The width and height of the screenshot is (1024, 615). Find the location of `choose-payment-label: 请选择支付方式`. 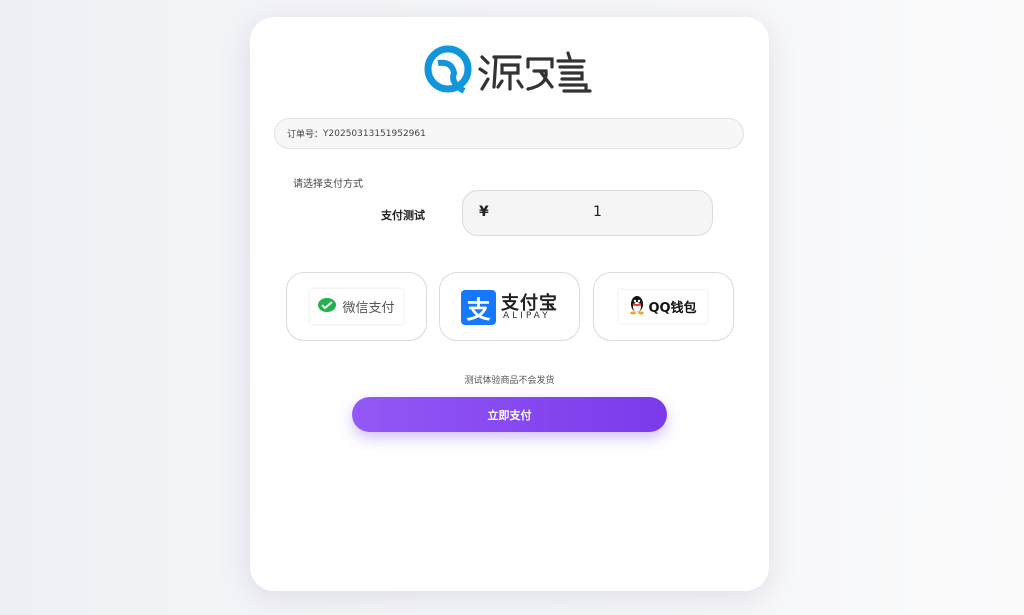

choose-payment-label: 请选择支付方式 is located at coordinates (328, 184).